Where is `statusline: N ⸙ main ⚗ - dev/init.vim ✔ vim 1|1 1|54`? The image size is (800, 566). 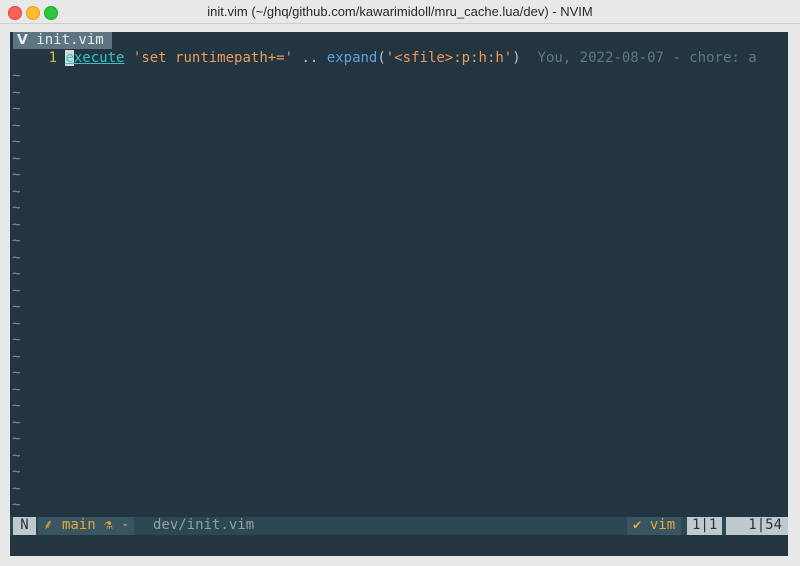
statusline: N ⸙ main ⚗ - dev/init.vim ✔ vim 1|1 1|54 is located at coordinates (399, 526).